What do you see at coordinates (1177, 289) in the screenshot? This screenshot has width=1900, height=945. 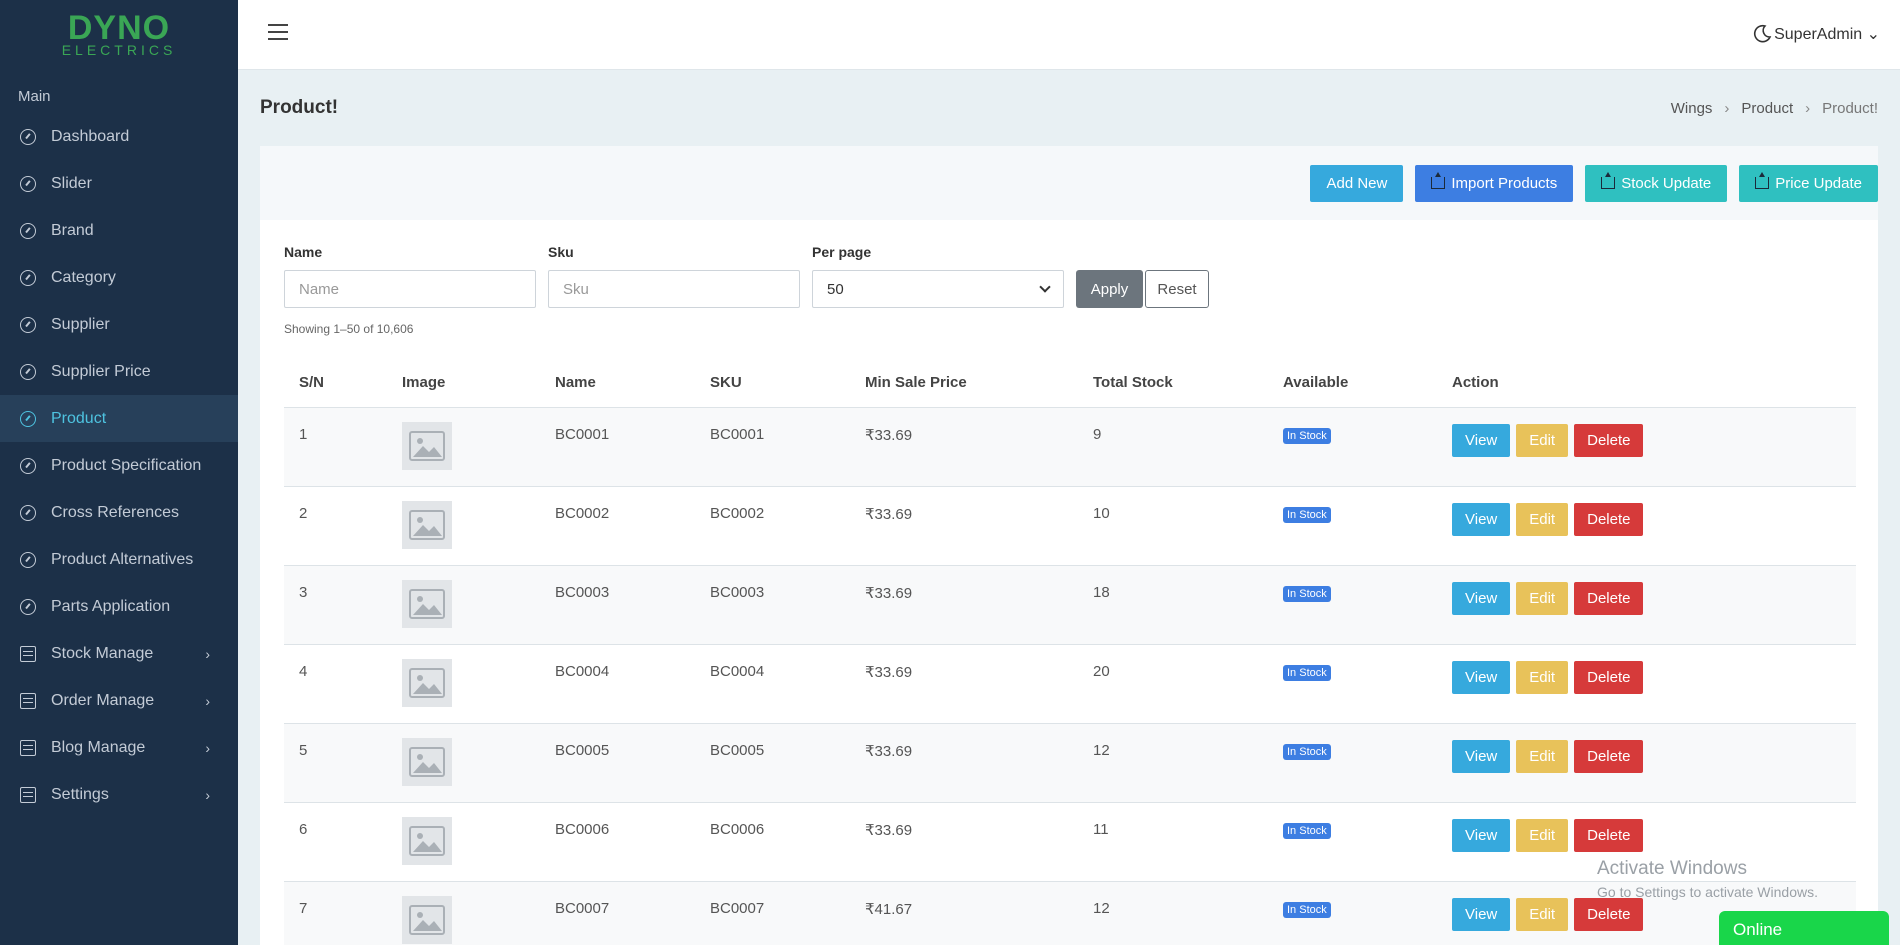 I see `reset-button: Reset` at bounding box center [1177, 289].